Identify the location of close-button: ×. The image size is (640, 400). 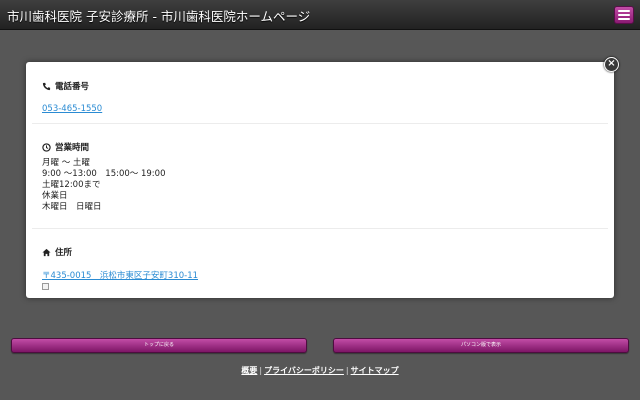
(611, 64).